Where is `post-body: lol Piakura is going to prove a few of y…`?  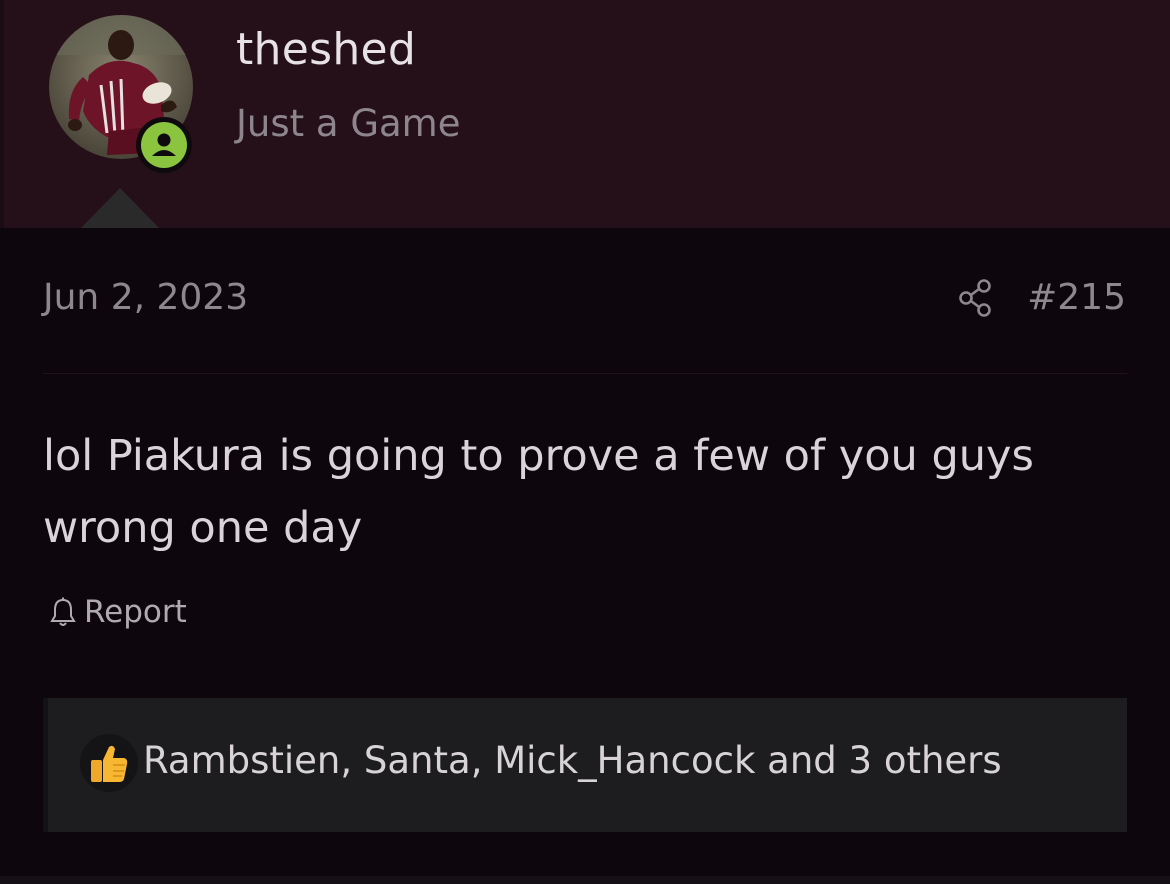 post-body: lol Piakura is going to prove a few of y… is located at coordinates (538, 492).